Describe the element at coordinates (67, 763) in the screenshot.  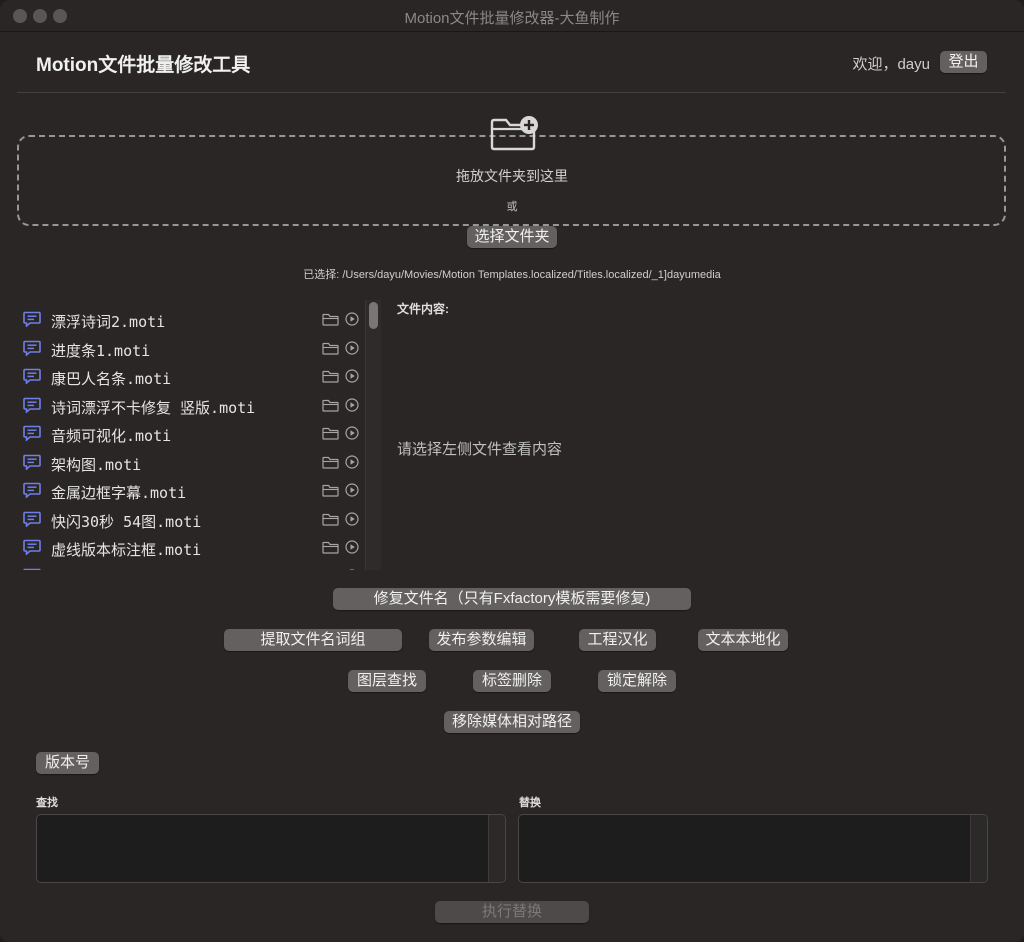
I see `version-button: 版本号` at that location.